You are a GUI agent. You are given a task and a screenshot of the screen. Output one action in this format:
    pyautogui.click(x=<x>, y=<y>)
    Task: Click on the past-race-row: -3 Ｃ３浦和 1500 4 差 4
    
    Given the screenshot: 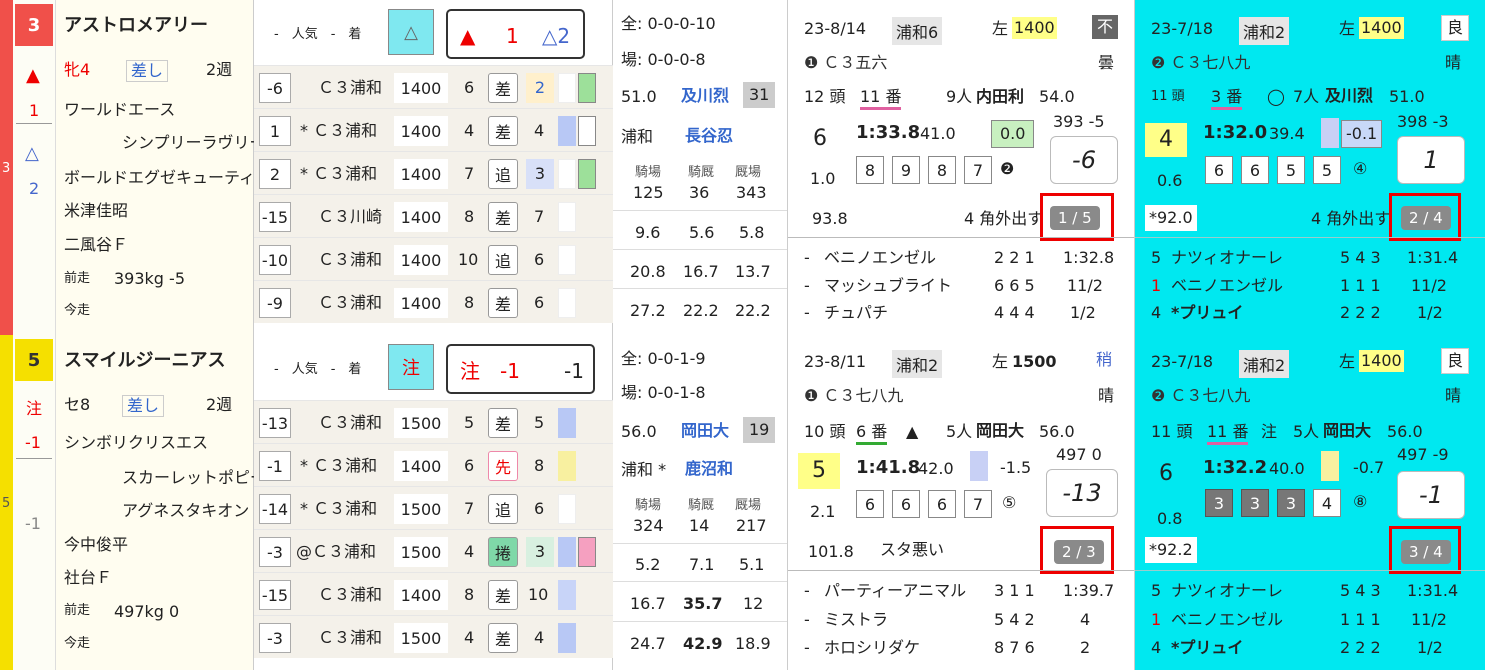 What is the action you would take?
    pyautogui.click(x=433, y=636)
    